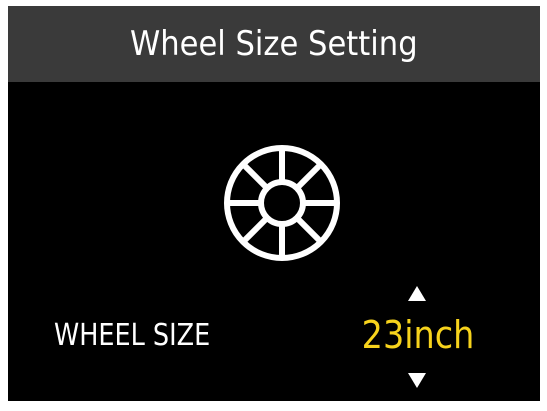 This screenshot has width=547, height=411. What do you see at coordinates (417, 293) in the screenshot?
I see `triangle-up-icon` at bounding box center [417, 293].